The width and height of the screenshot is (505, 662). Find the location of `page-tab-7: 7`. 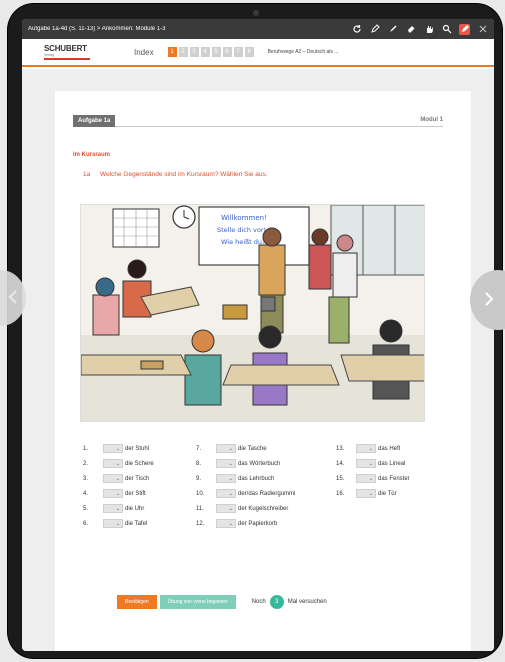

page-tab-7: 7 is located at coordinates (238, 52).